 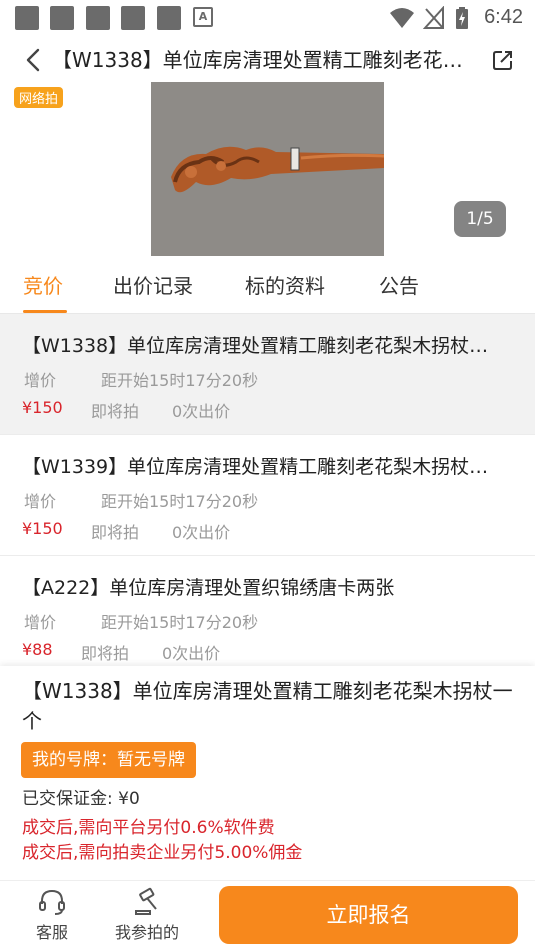 I want to click on back-arrow-icon, so click(x=34, y=60).